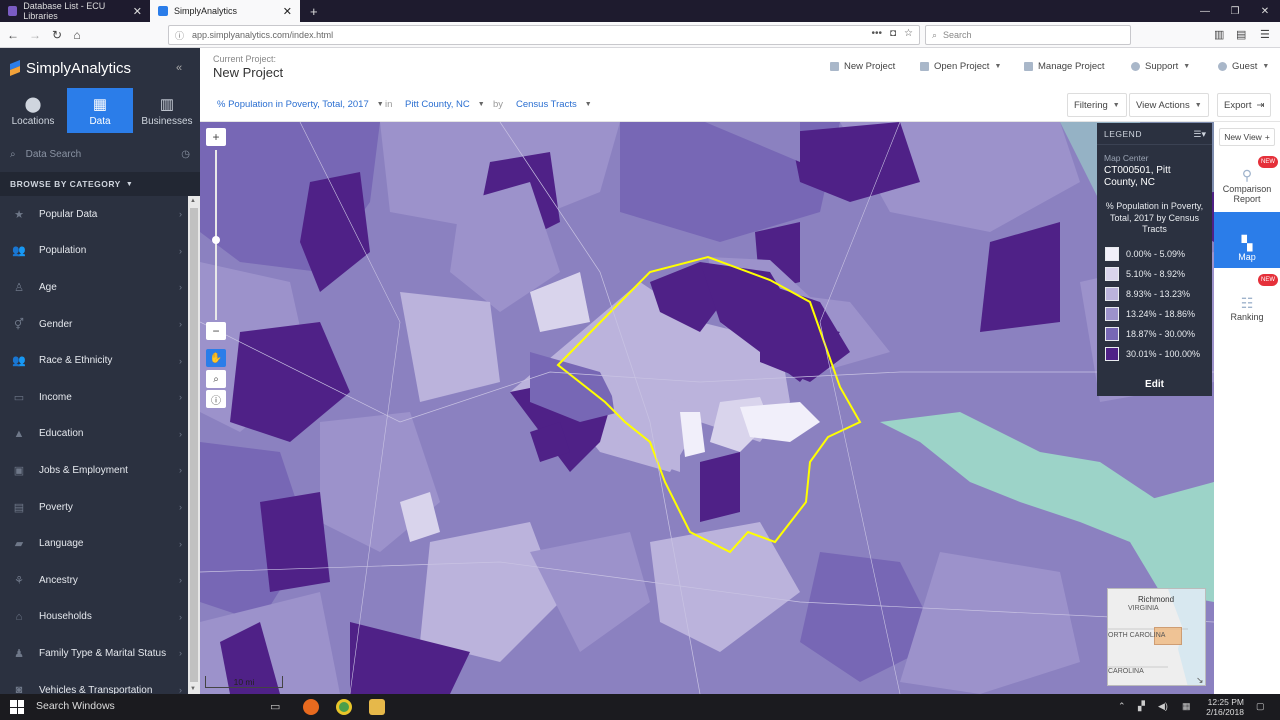  I want to click on collapse-sidebar-icon: «, so click(179, 68).